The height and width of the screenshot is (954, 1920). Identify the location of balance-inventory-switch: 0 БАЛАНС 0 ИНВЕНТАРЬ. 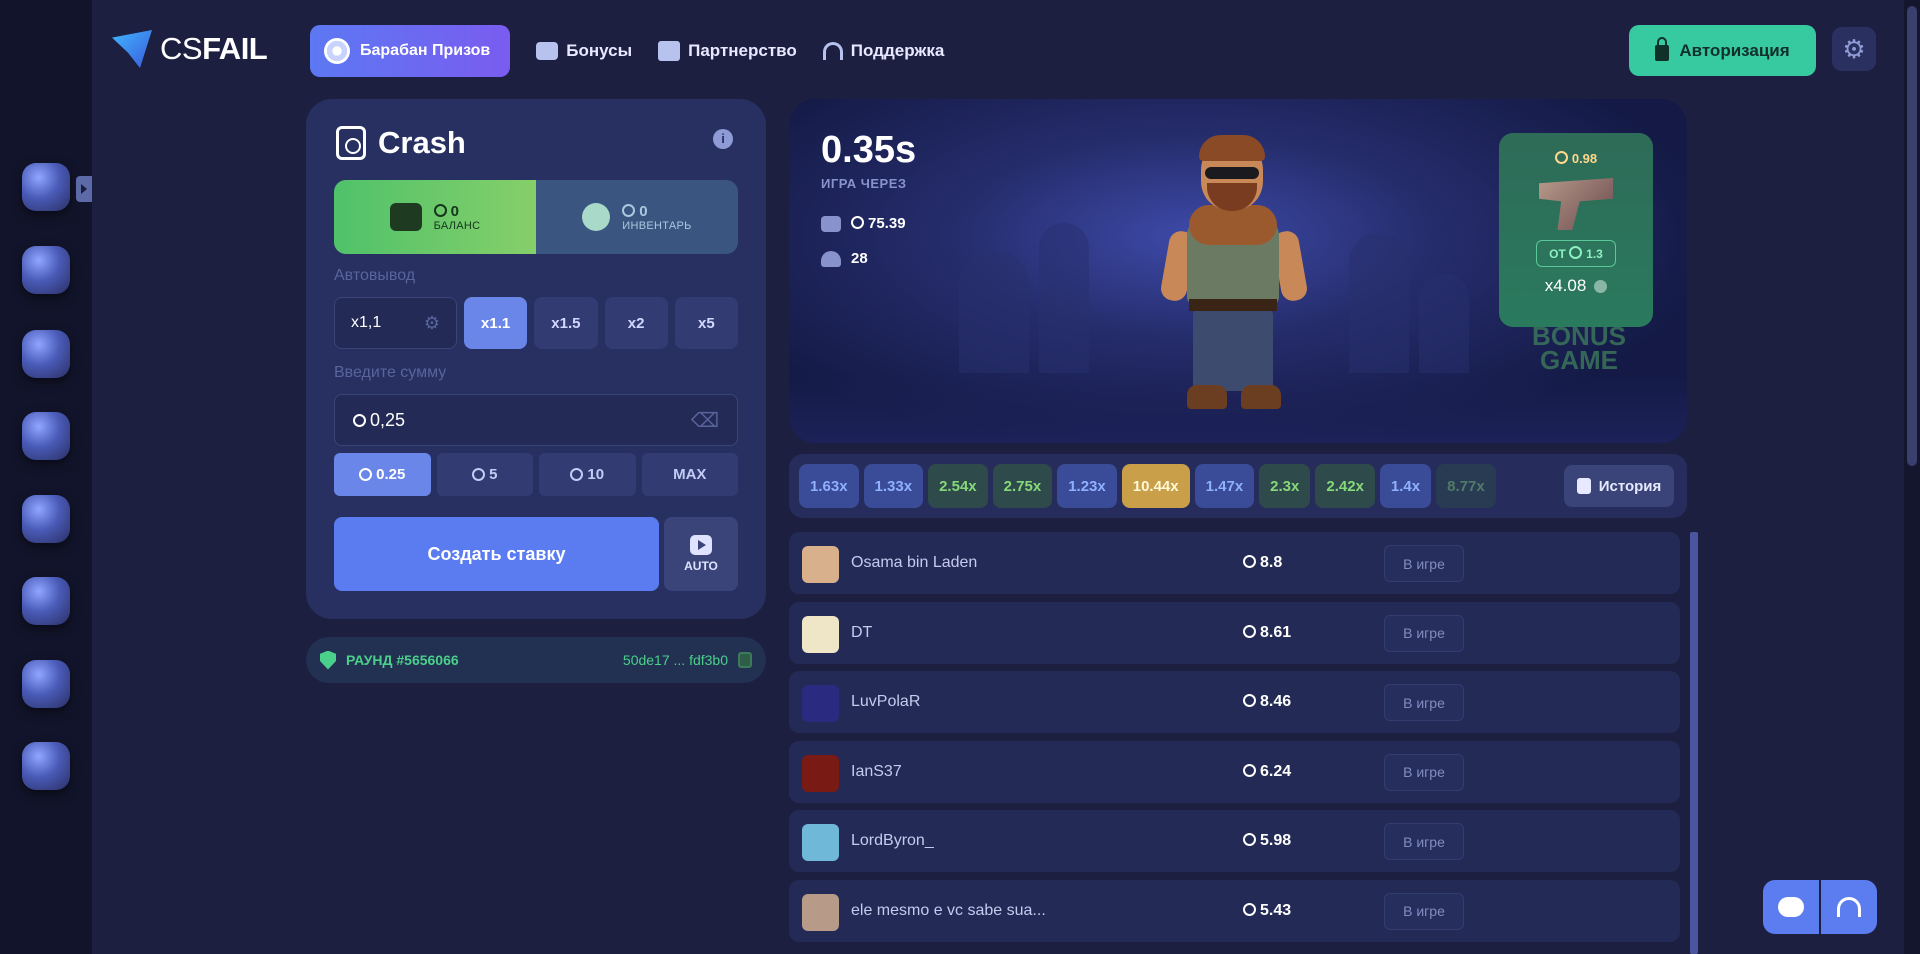
(536, 217).